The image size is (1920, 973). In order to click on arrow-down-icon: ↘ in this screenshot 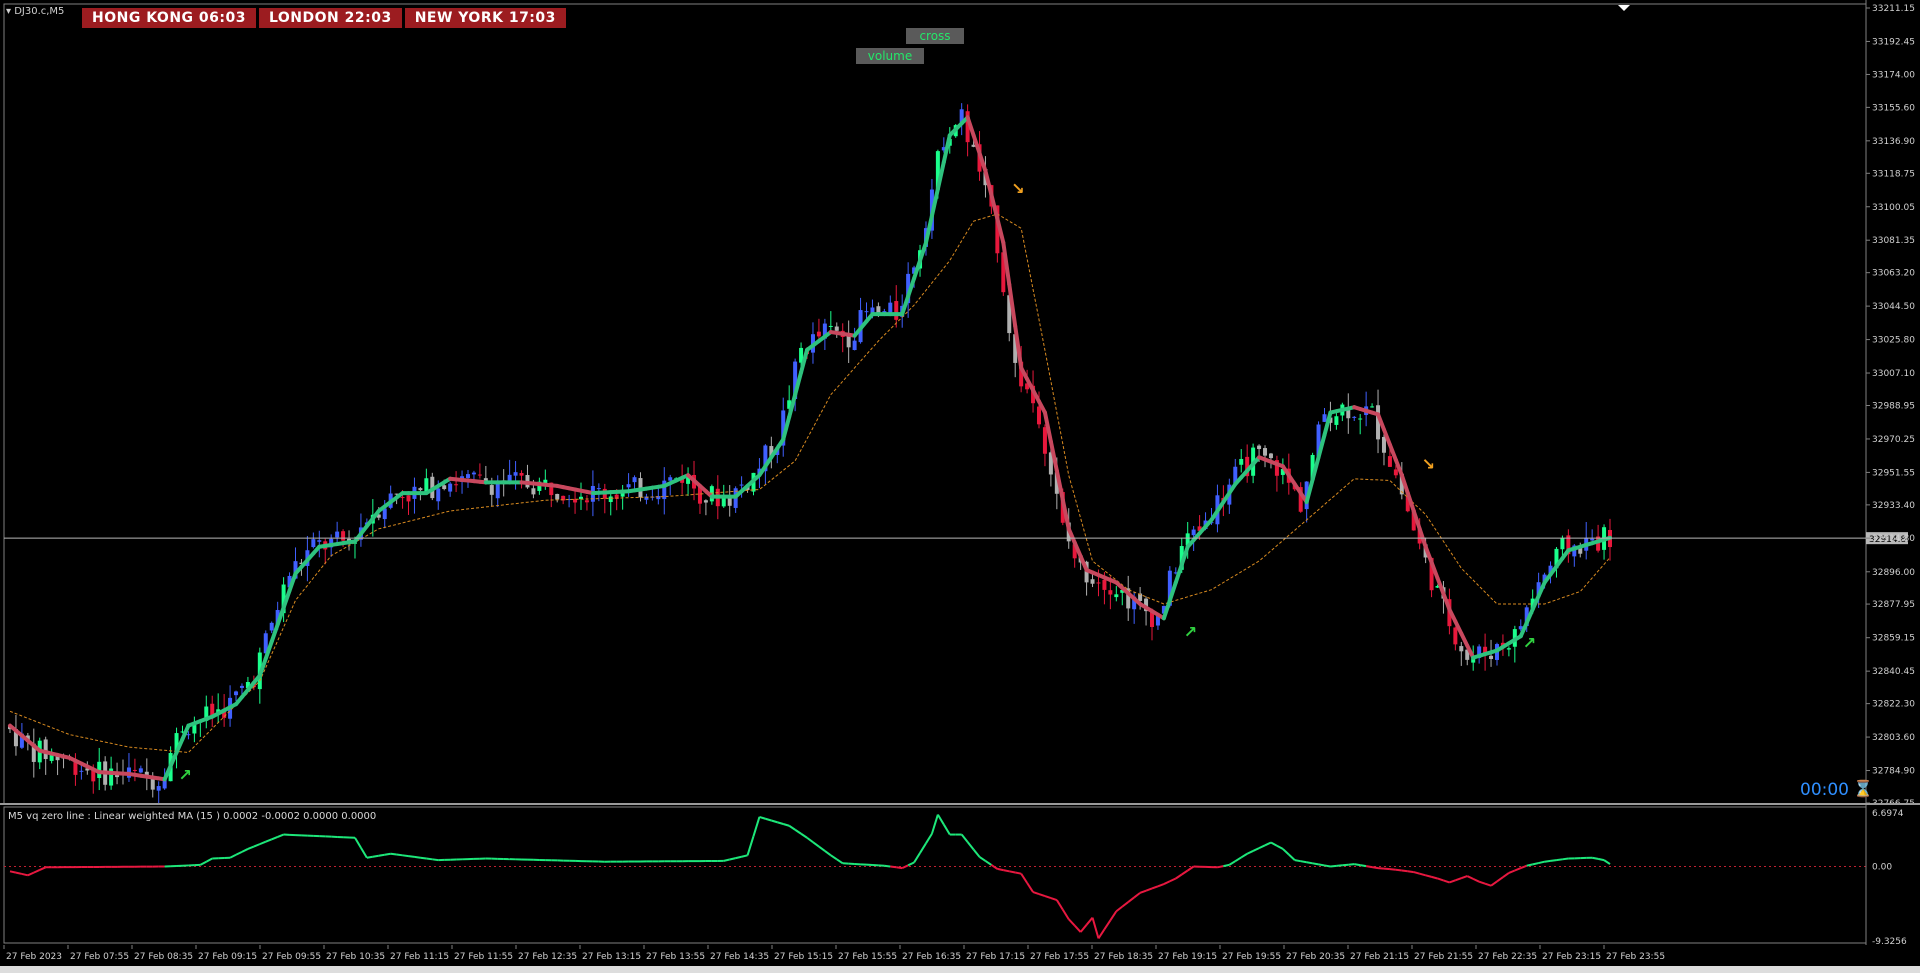, I will do `click(1017, 188)`.